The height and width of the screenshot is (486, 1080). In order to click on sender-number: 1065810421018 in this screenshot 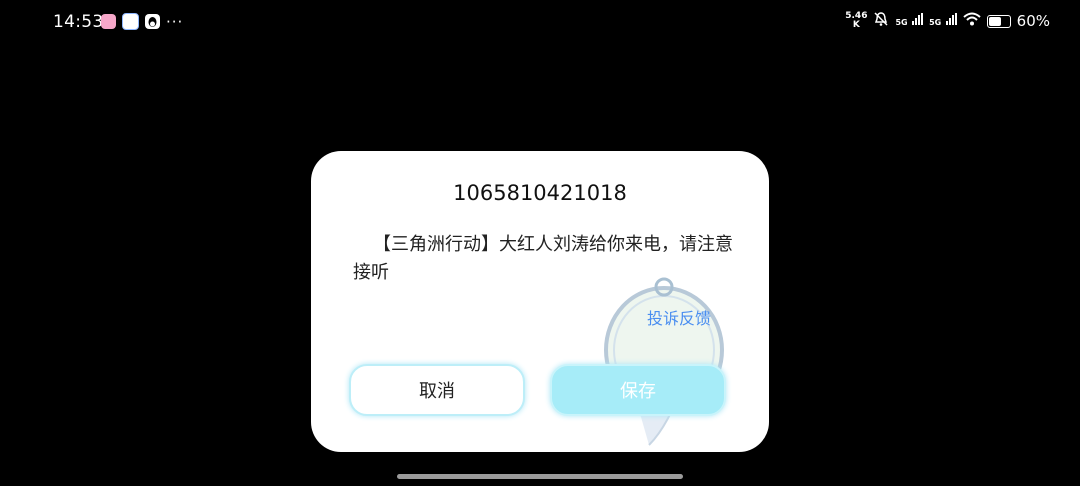, I will do `click(540, 193)`.